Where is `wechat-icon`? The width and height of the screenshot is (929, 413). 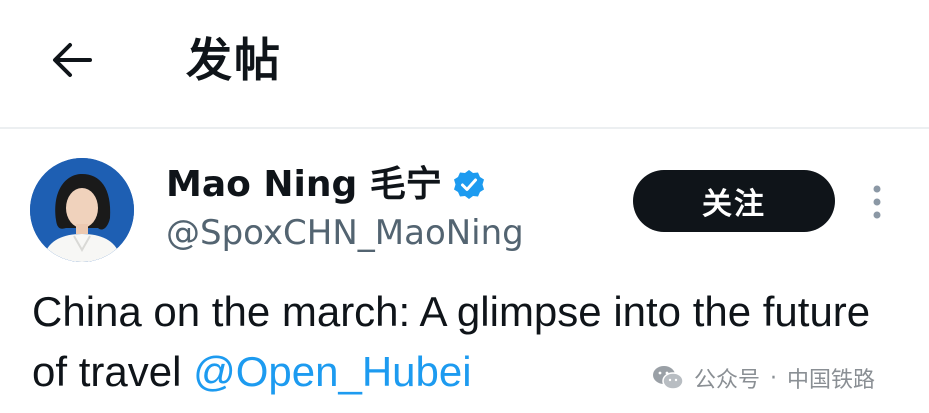
wechat-icon is located at coordinates (668, 378).